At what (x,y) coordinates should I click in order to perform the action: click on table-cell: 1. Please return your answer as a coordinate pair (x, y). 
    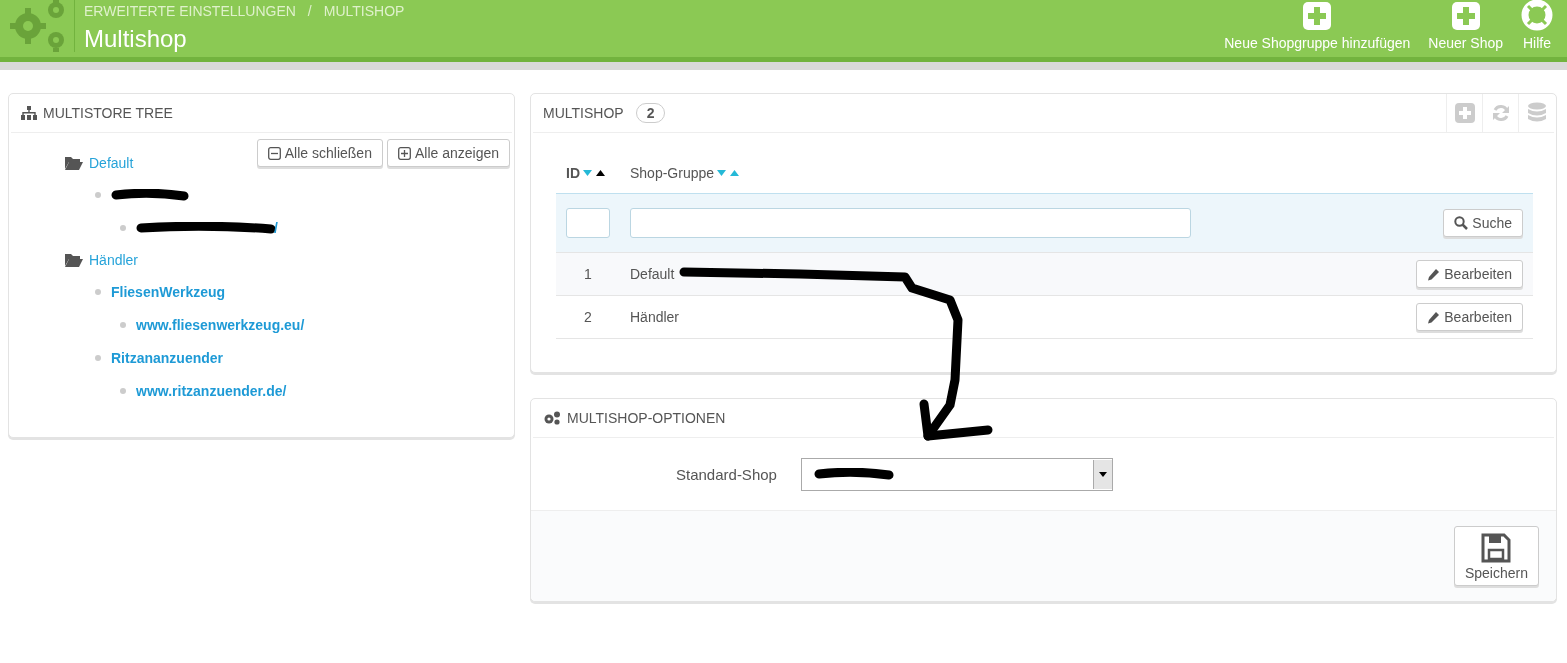
    Looking at the image, I should click on (588, 274).